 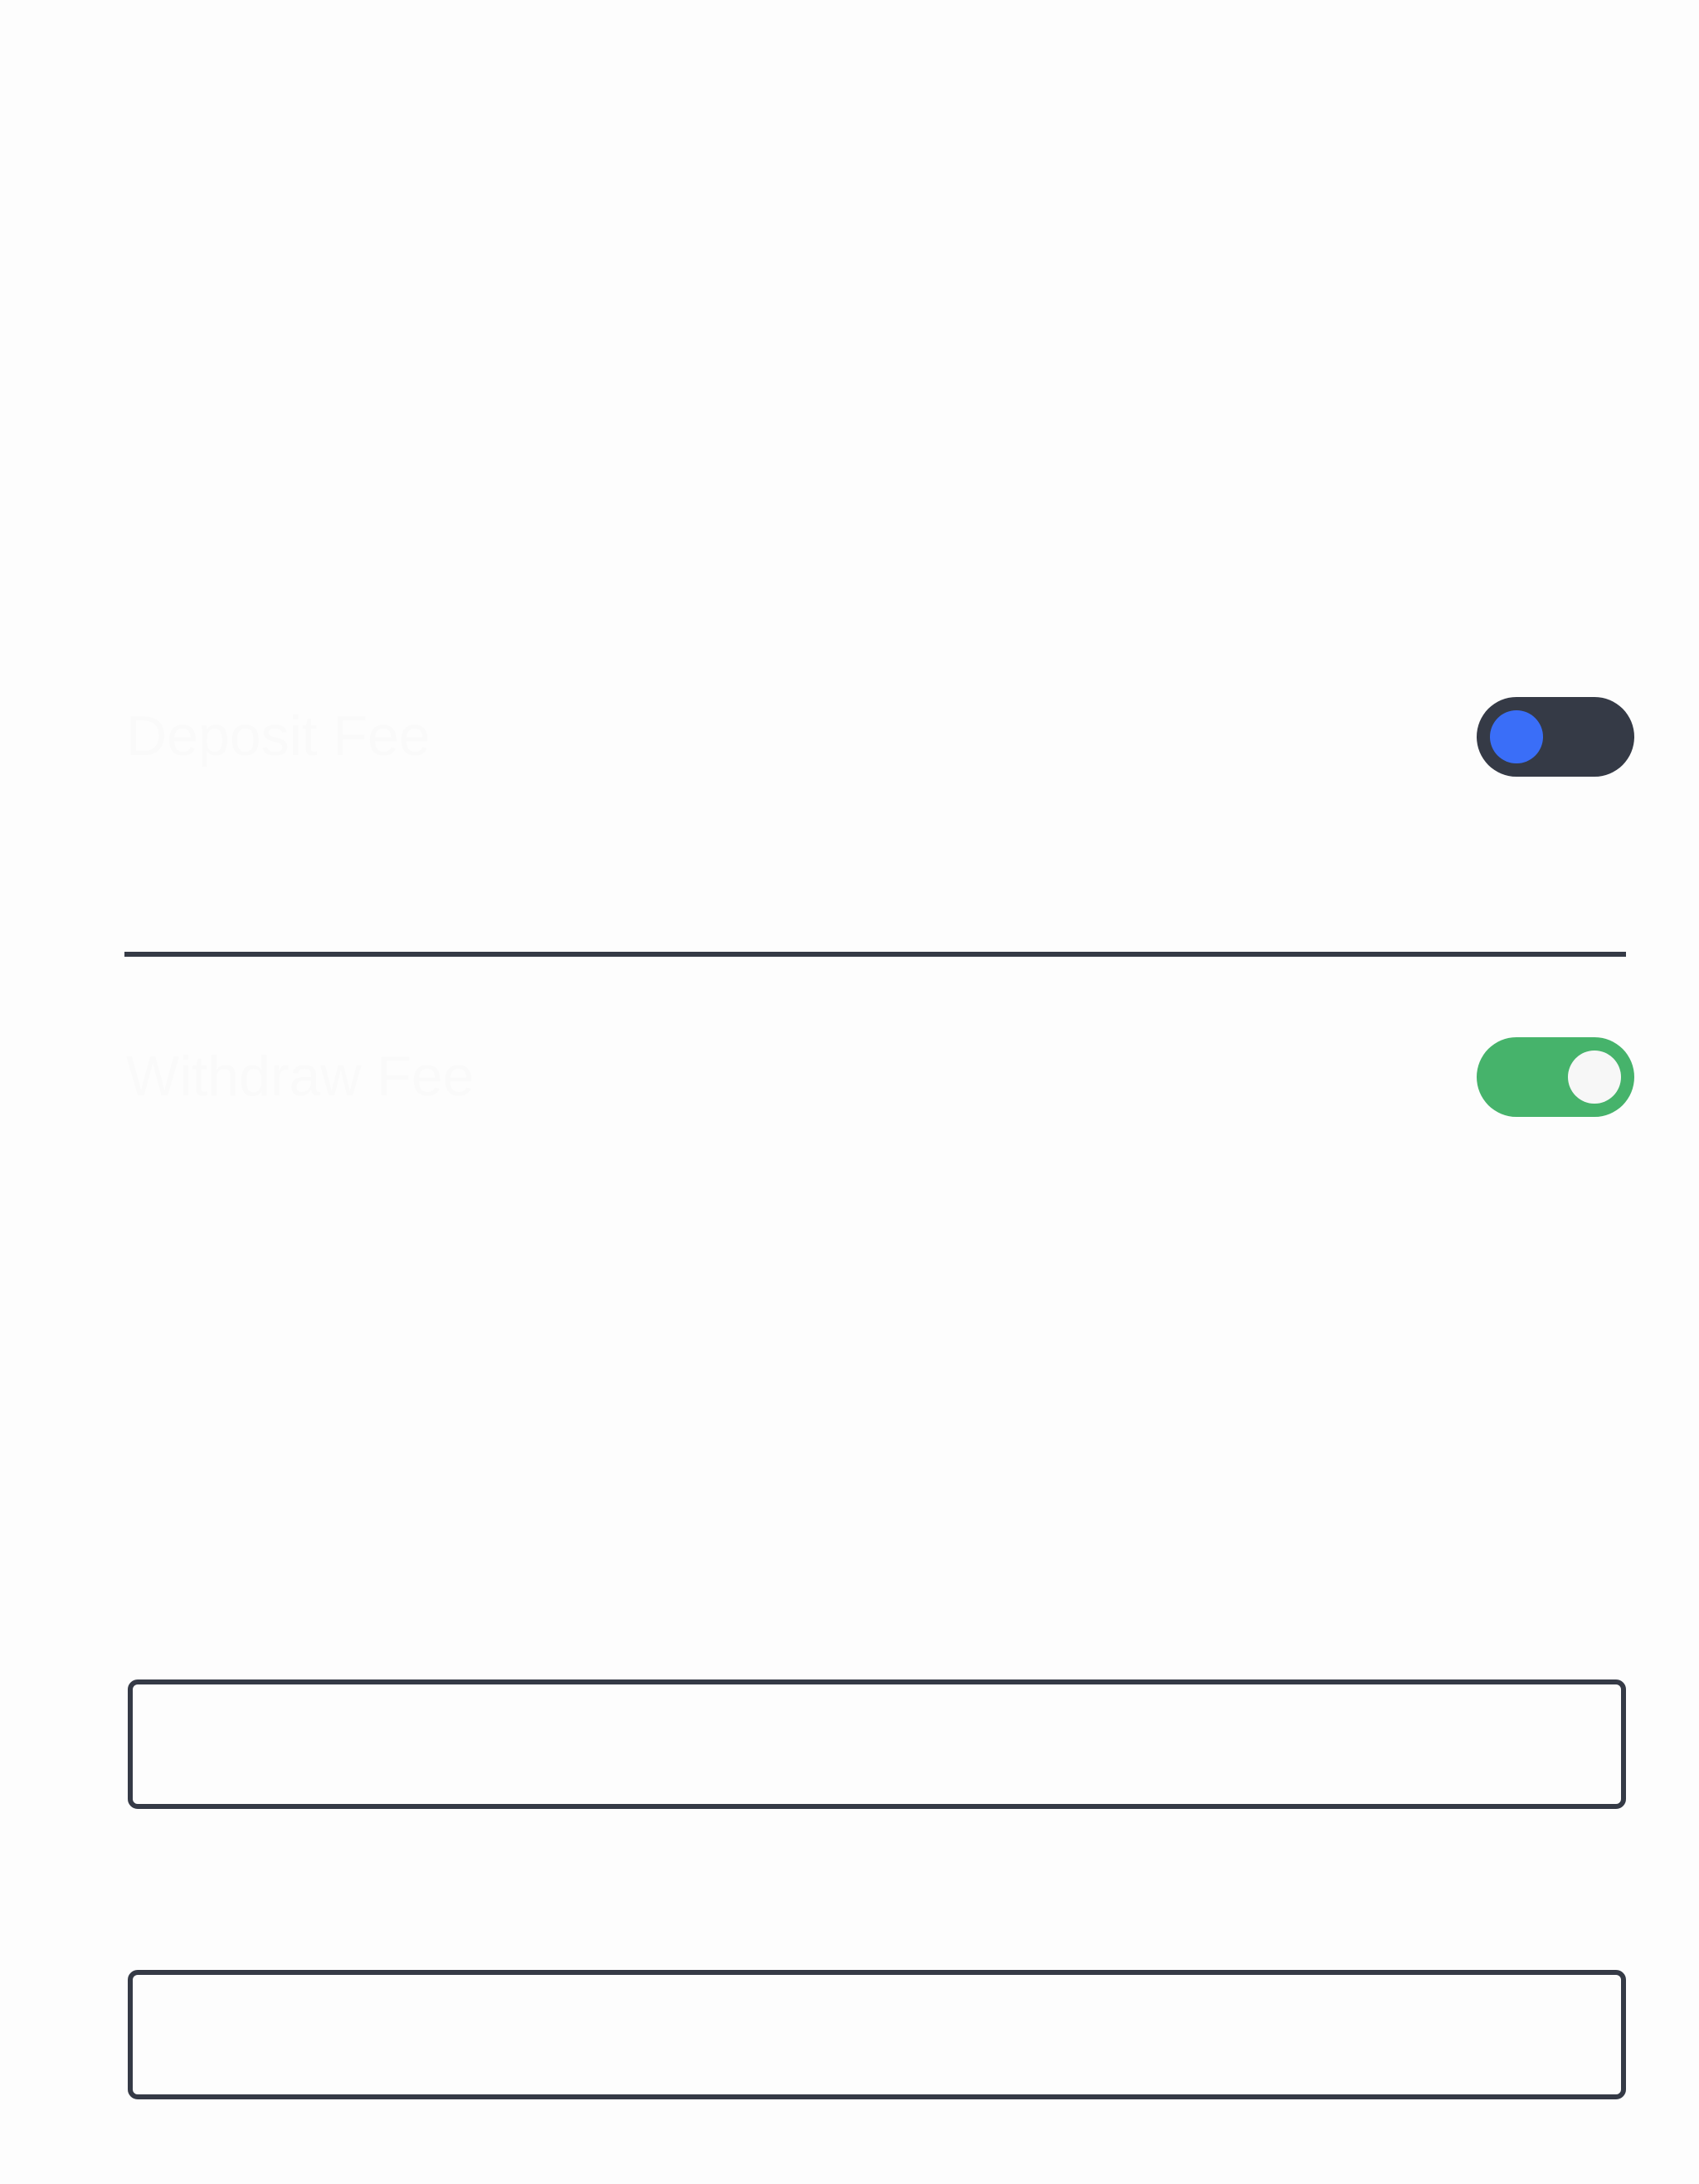 What do you see at coordinates (300, 1076) in the screenshot?
I see `withdraw-fee-label: Withdraw Fee` at bounding box center [300, 1076].